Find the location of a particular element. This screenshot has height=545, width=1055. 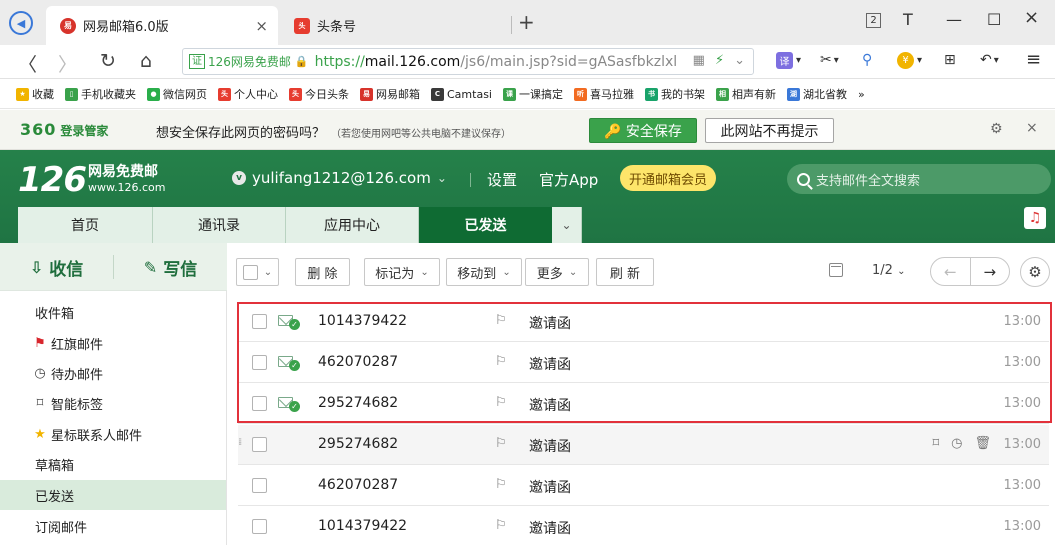

maximize-button: ☐ is located at coordinates (994, 19).